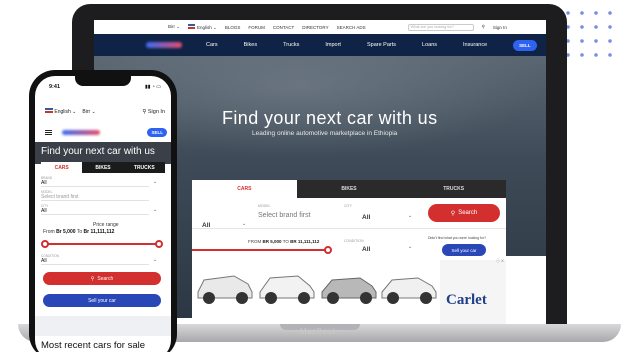 This screenshot has height=352, width=625. What do you see at coordinates (45, 244) in the screenshot?
I see `price-slider-min-handle` at bounding box center [45, 244].